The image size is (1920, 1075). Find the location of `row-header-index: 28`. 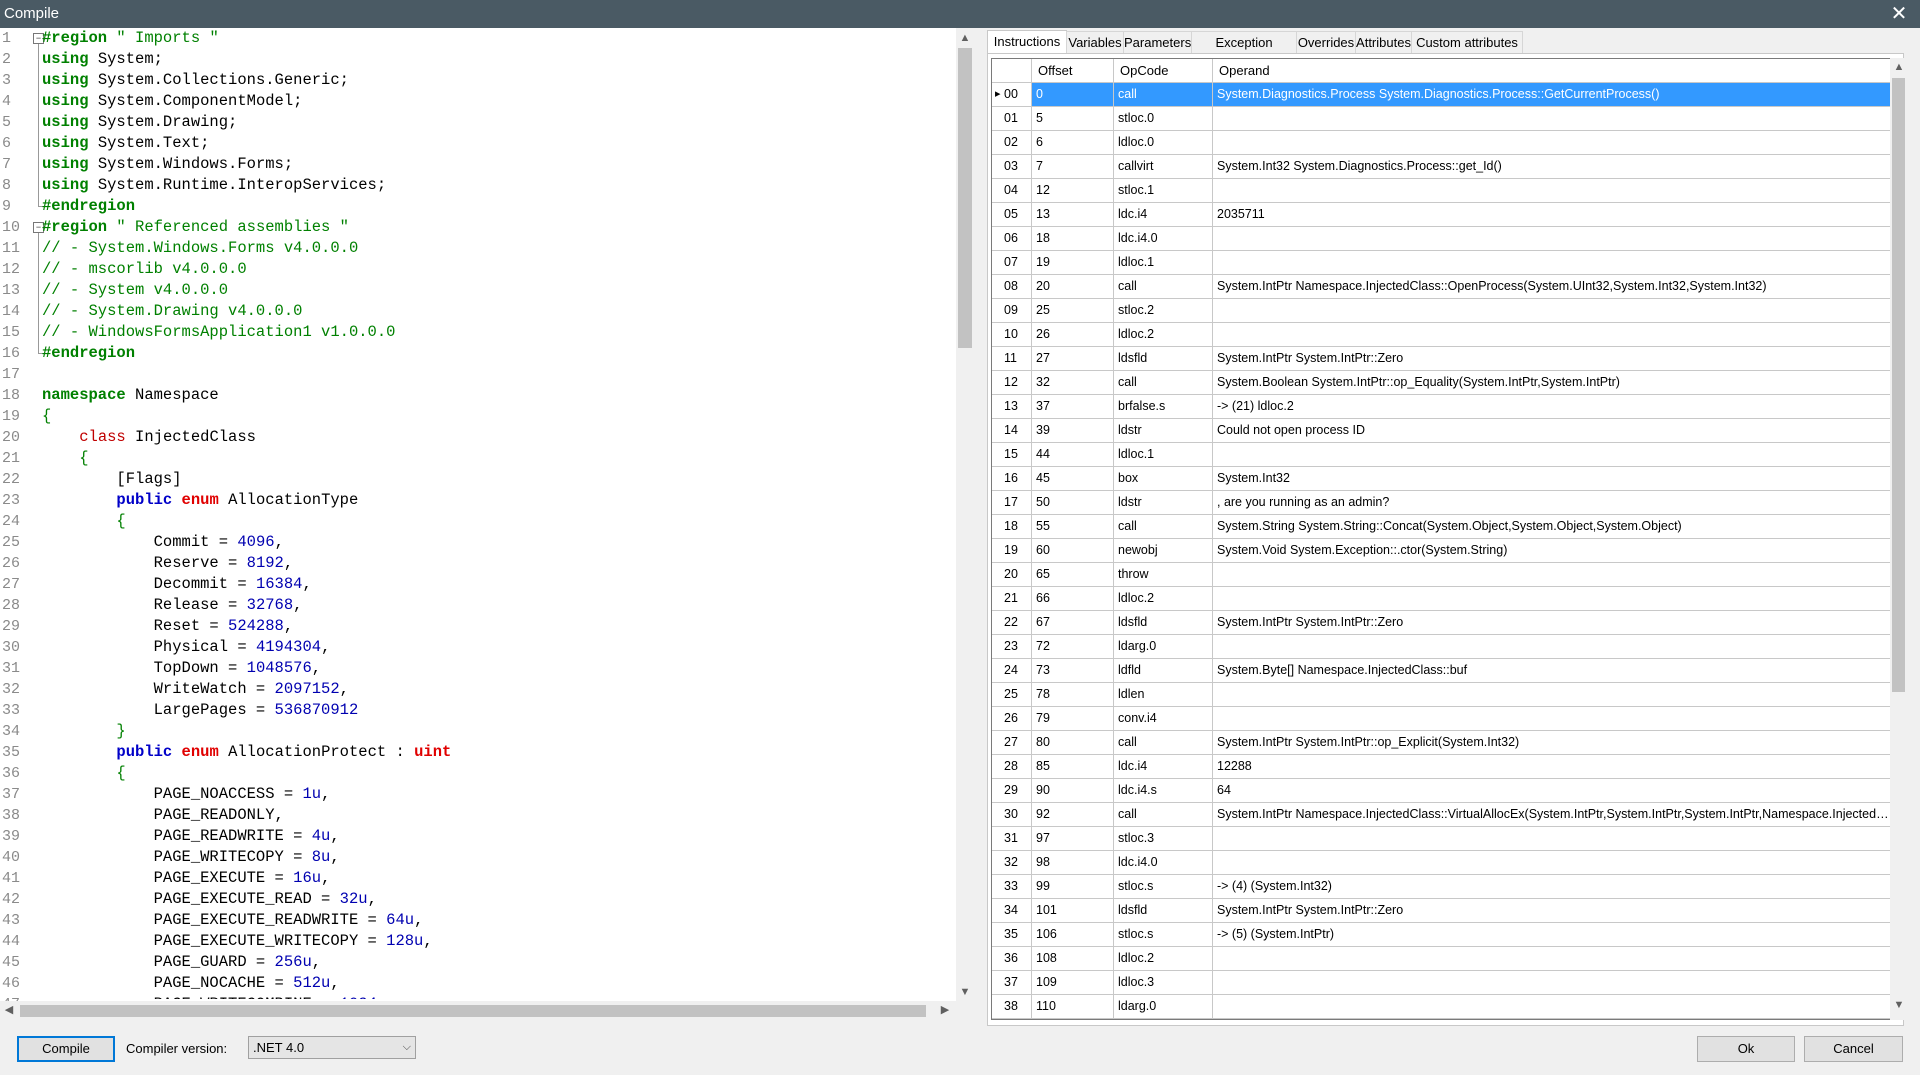

row-header-index: 28 is located at coordinates (1012, 767).